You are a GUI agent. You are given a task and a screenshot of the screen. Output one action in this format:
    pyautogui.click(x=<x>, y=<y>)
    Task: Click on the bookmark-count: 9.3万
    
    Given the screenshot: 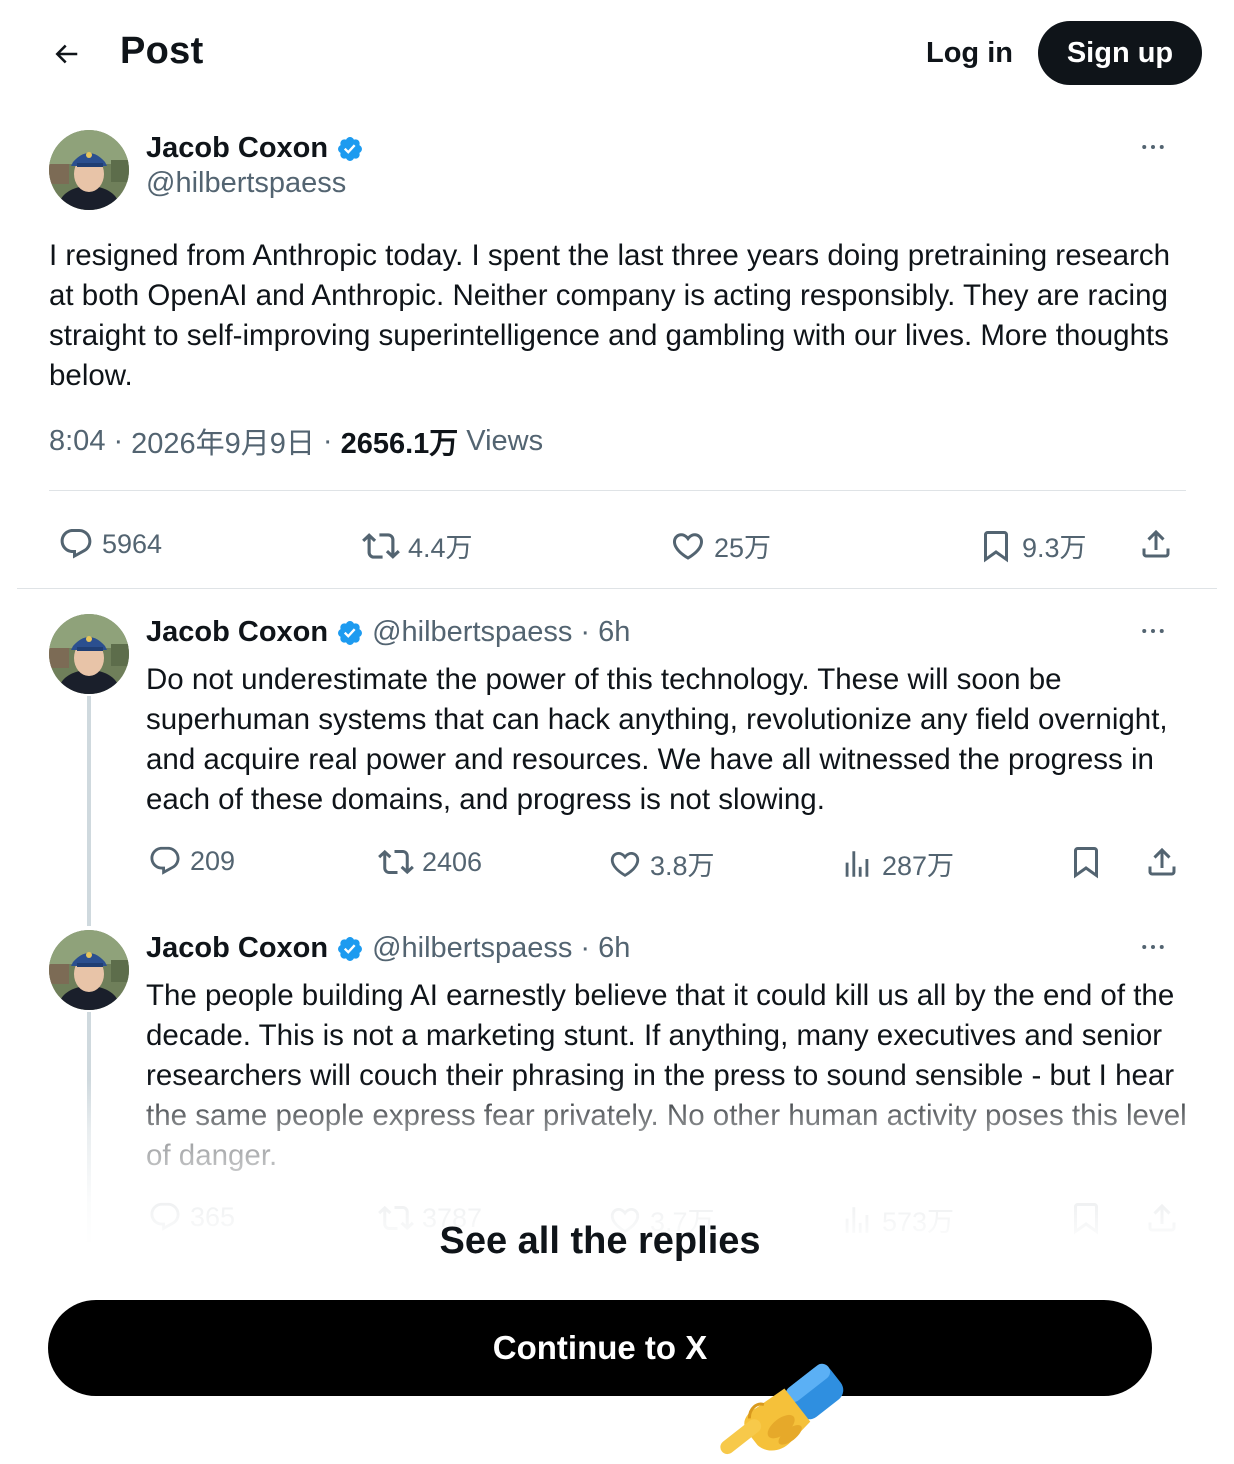 What is the action you would take?
    pyautogui.click(x=1054, y=548)
    